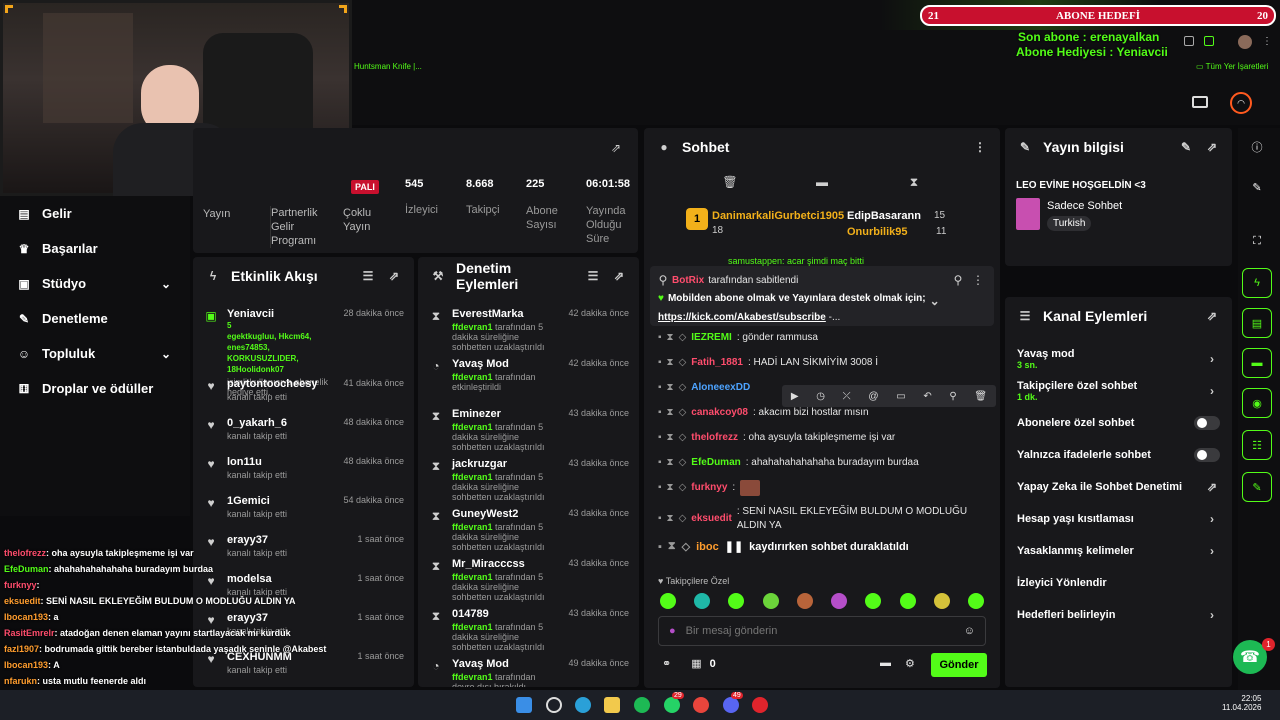  Describe the element at coordinates (1118, 583) in the screenshot. I see `channel-action-row: İzleyici Yönlendir` at that location.